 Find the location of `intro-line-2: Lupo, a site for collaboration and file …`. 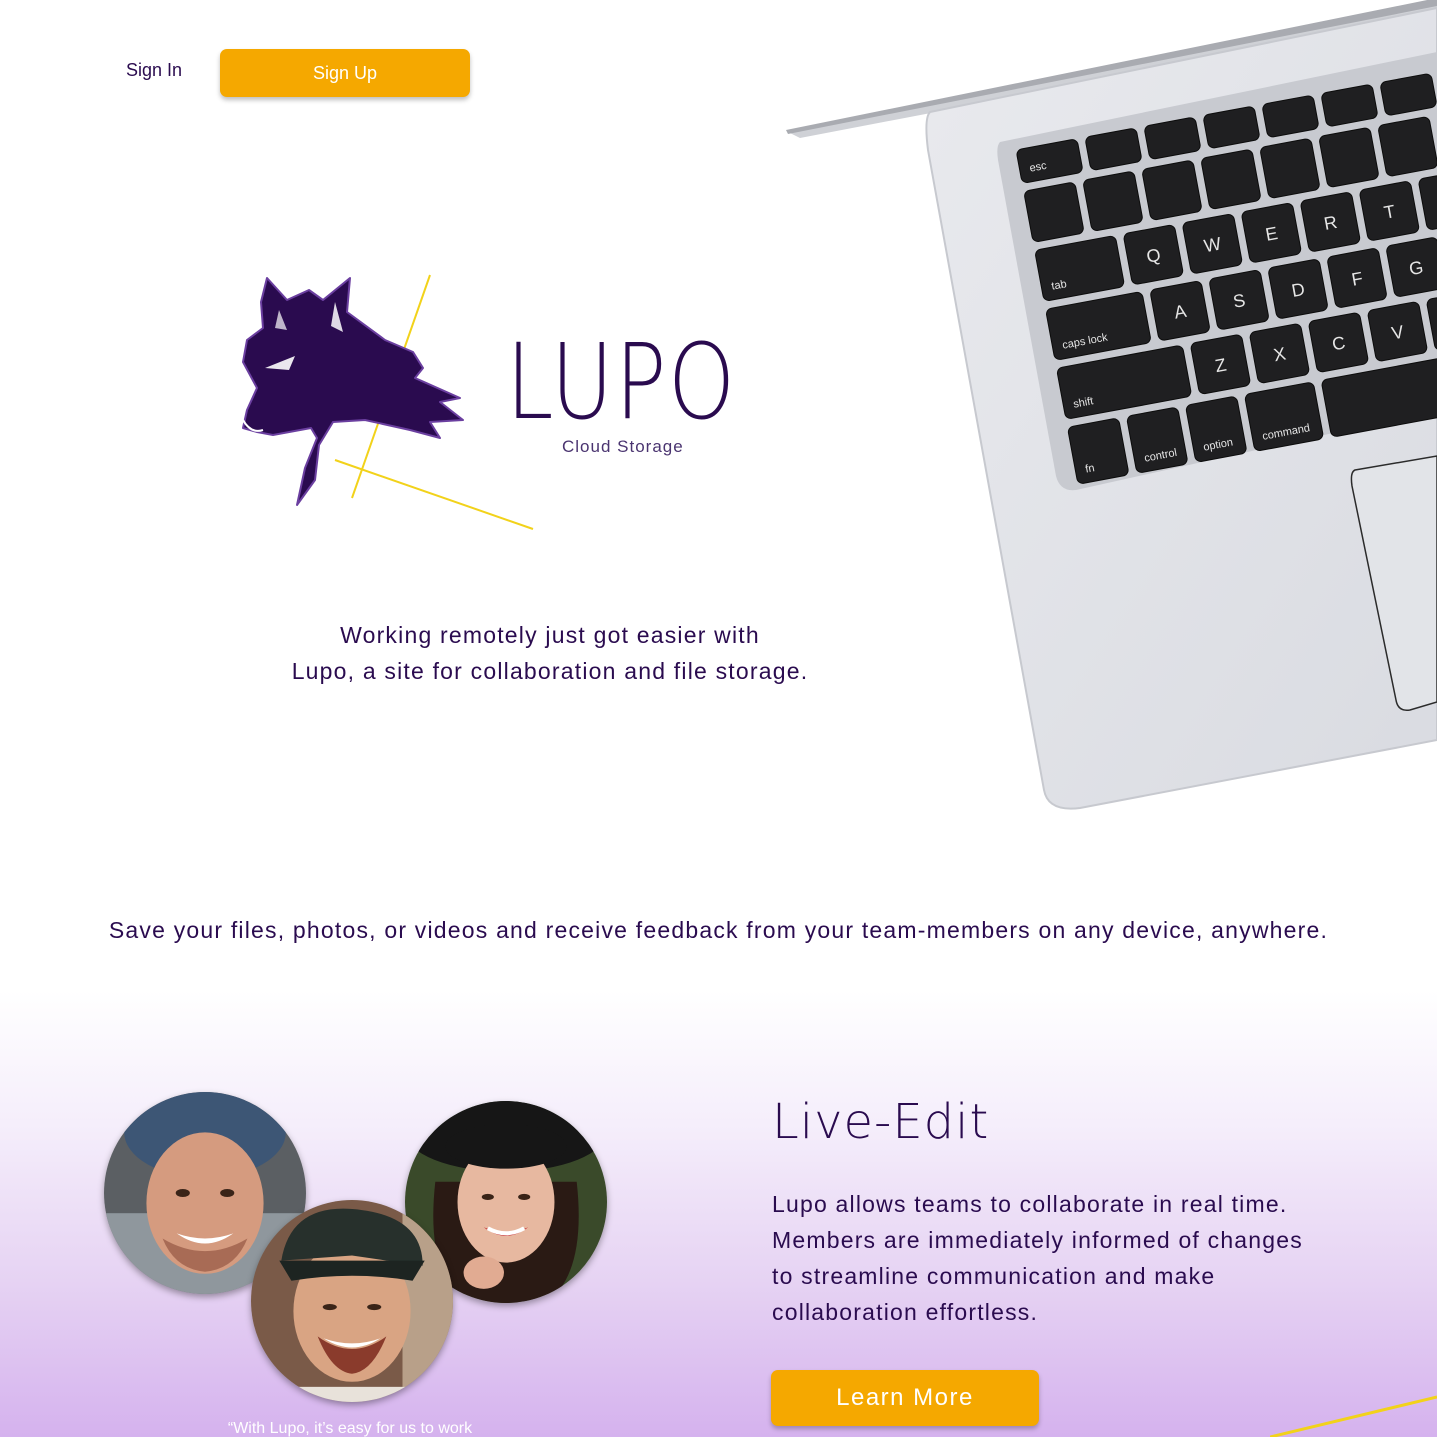

intro-line-2: Lupo, a site for collaboration and file … is located at coordinates (550, 671).